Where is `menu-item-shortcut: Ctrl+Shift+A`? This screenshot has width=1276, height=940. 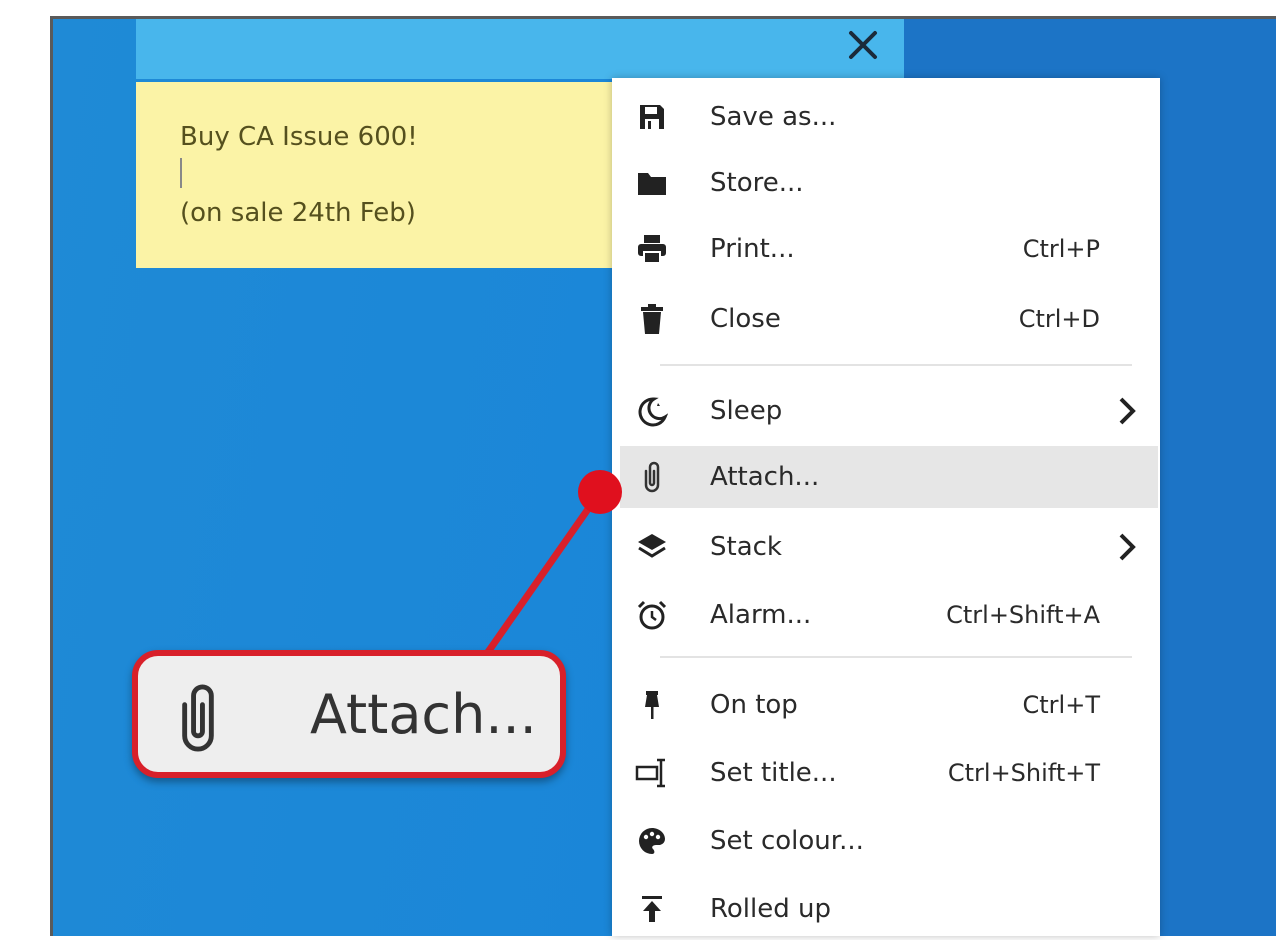 menu-item-shortcut: Ctrl+Shift+A is located at coordinates (1023, 615).